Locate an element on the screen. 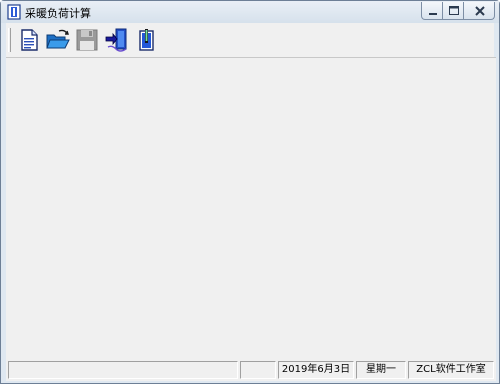 This screenshot has height=384, width=500. app-icon is located at coordinates (14, 12).